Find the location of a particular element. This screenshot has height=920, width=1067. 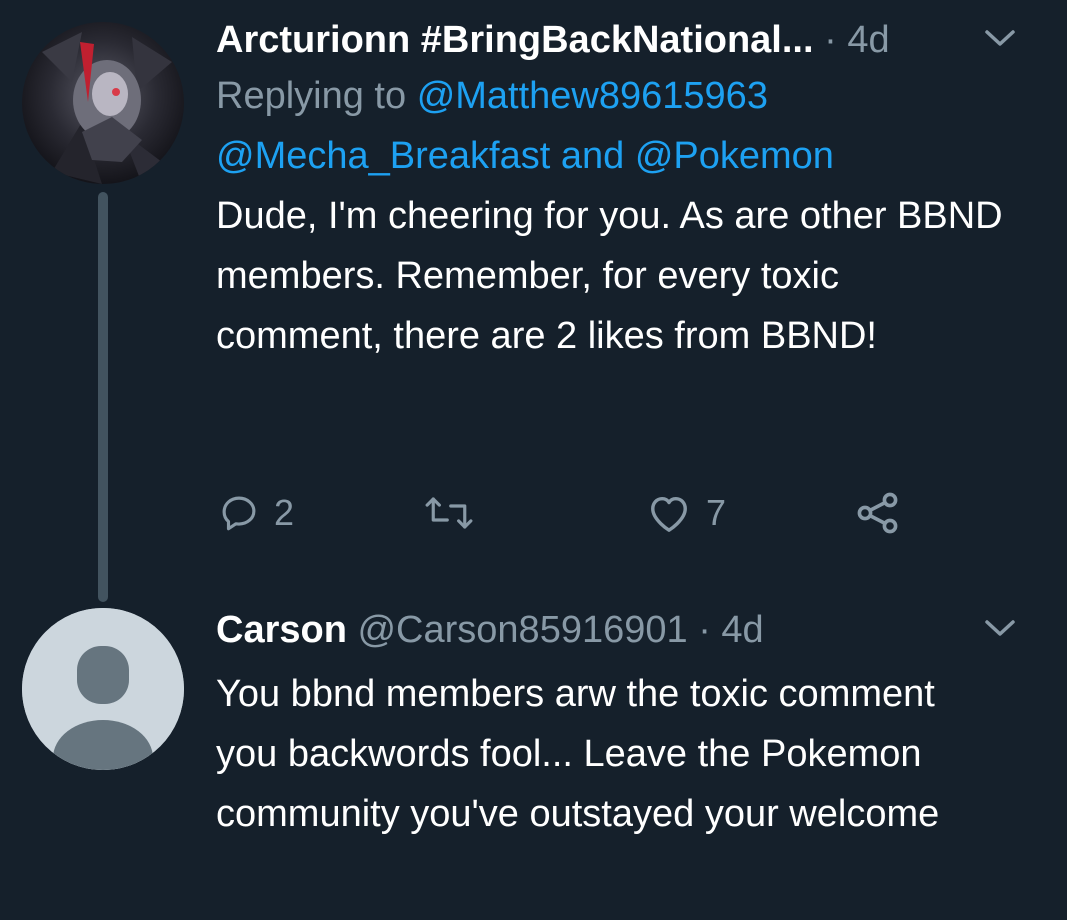

mention-matthew: @Matthew89615963 is located at coordinates (592, 96).